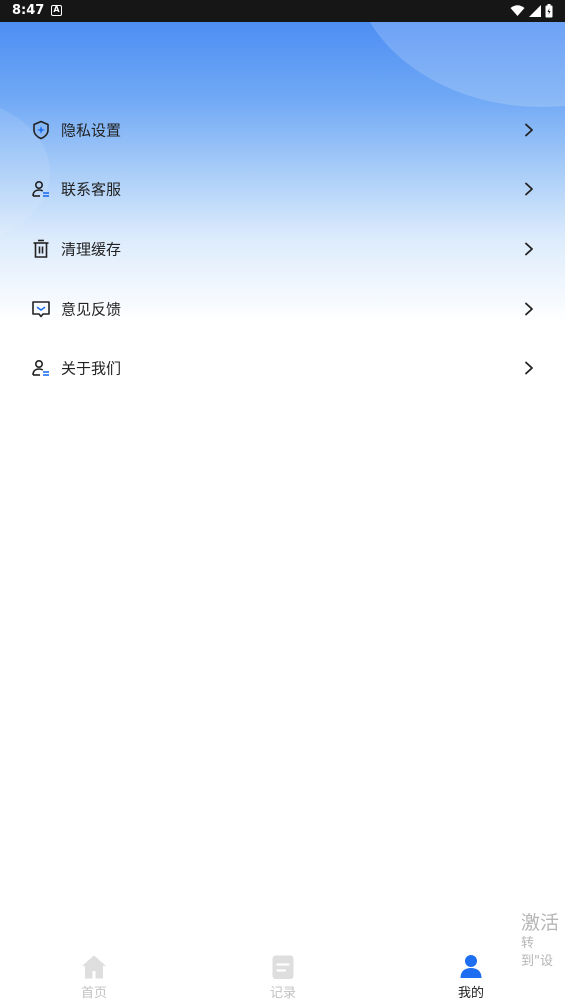 This screenshot has height=1004, width=565. Describe the element at coordinates (470, 993) in the screenshot. I see `tab-label: 我的` at that location.